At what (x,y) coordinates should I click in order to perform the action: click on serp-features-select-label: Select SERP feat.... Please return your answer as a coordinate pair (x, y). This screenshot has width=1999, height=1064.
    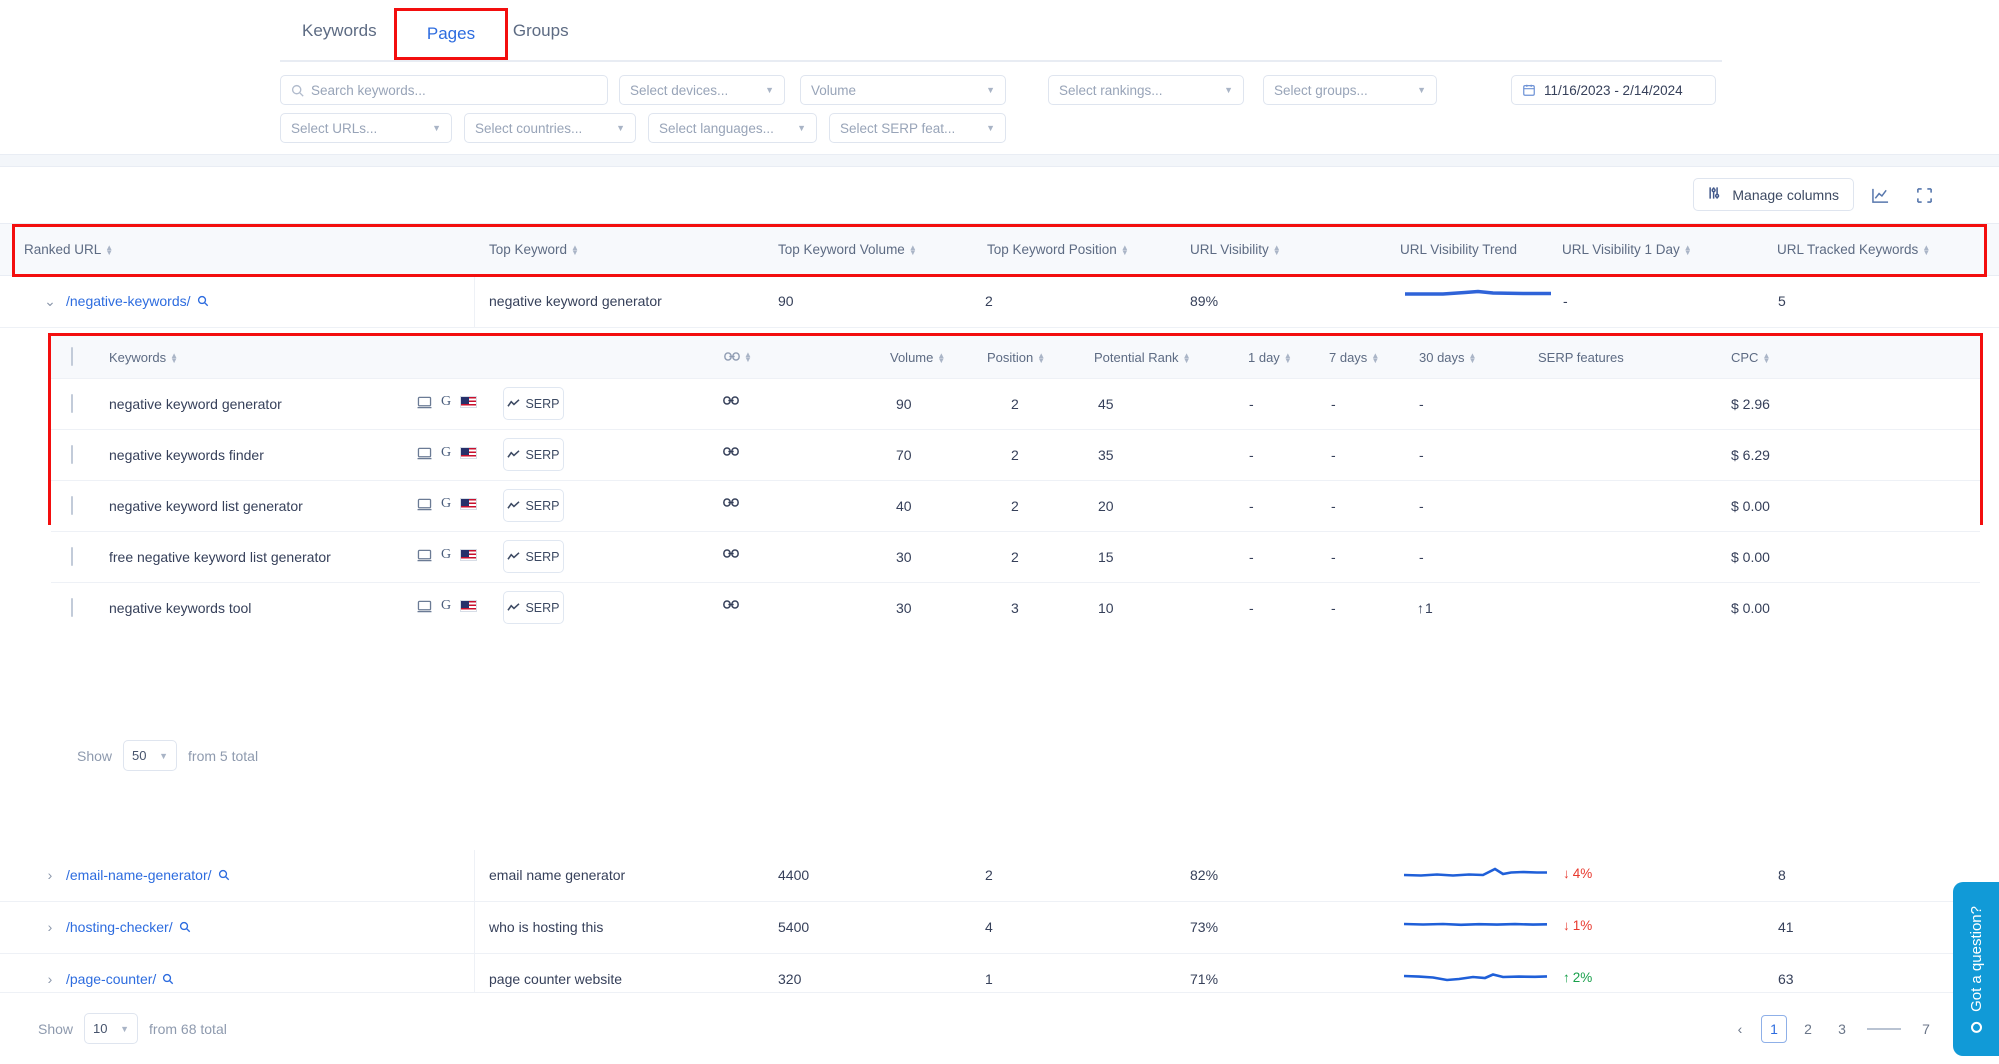
    Looking at the image, I should click on (898, 128).